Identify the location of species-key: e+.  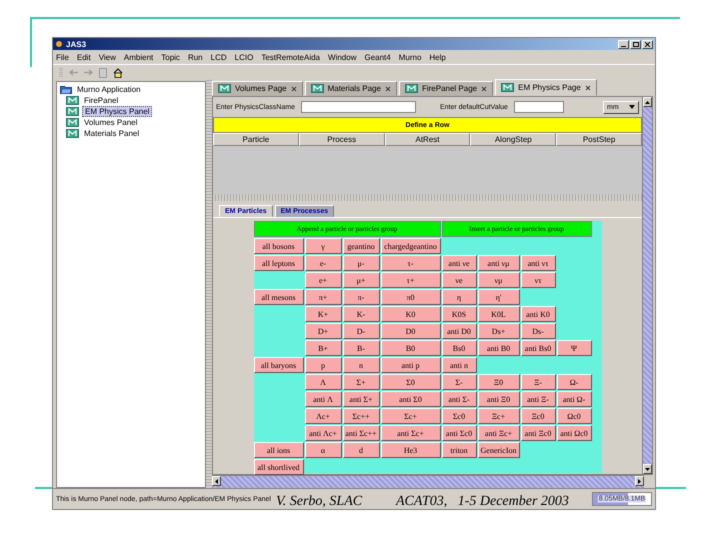
(323, 280).